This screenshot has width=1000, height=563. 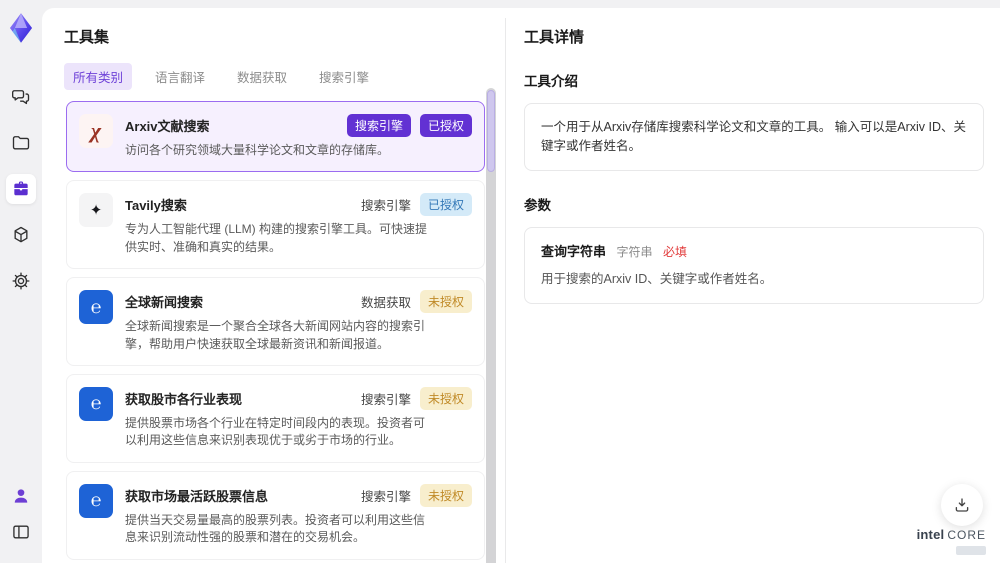 I want to click on tool-name: 获取市场最活跃股票信息, so click(x=197, y=496).